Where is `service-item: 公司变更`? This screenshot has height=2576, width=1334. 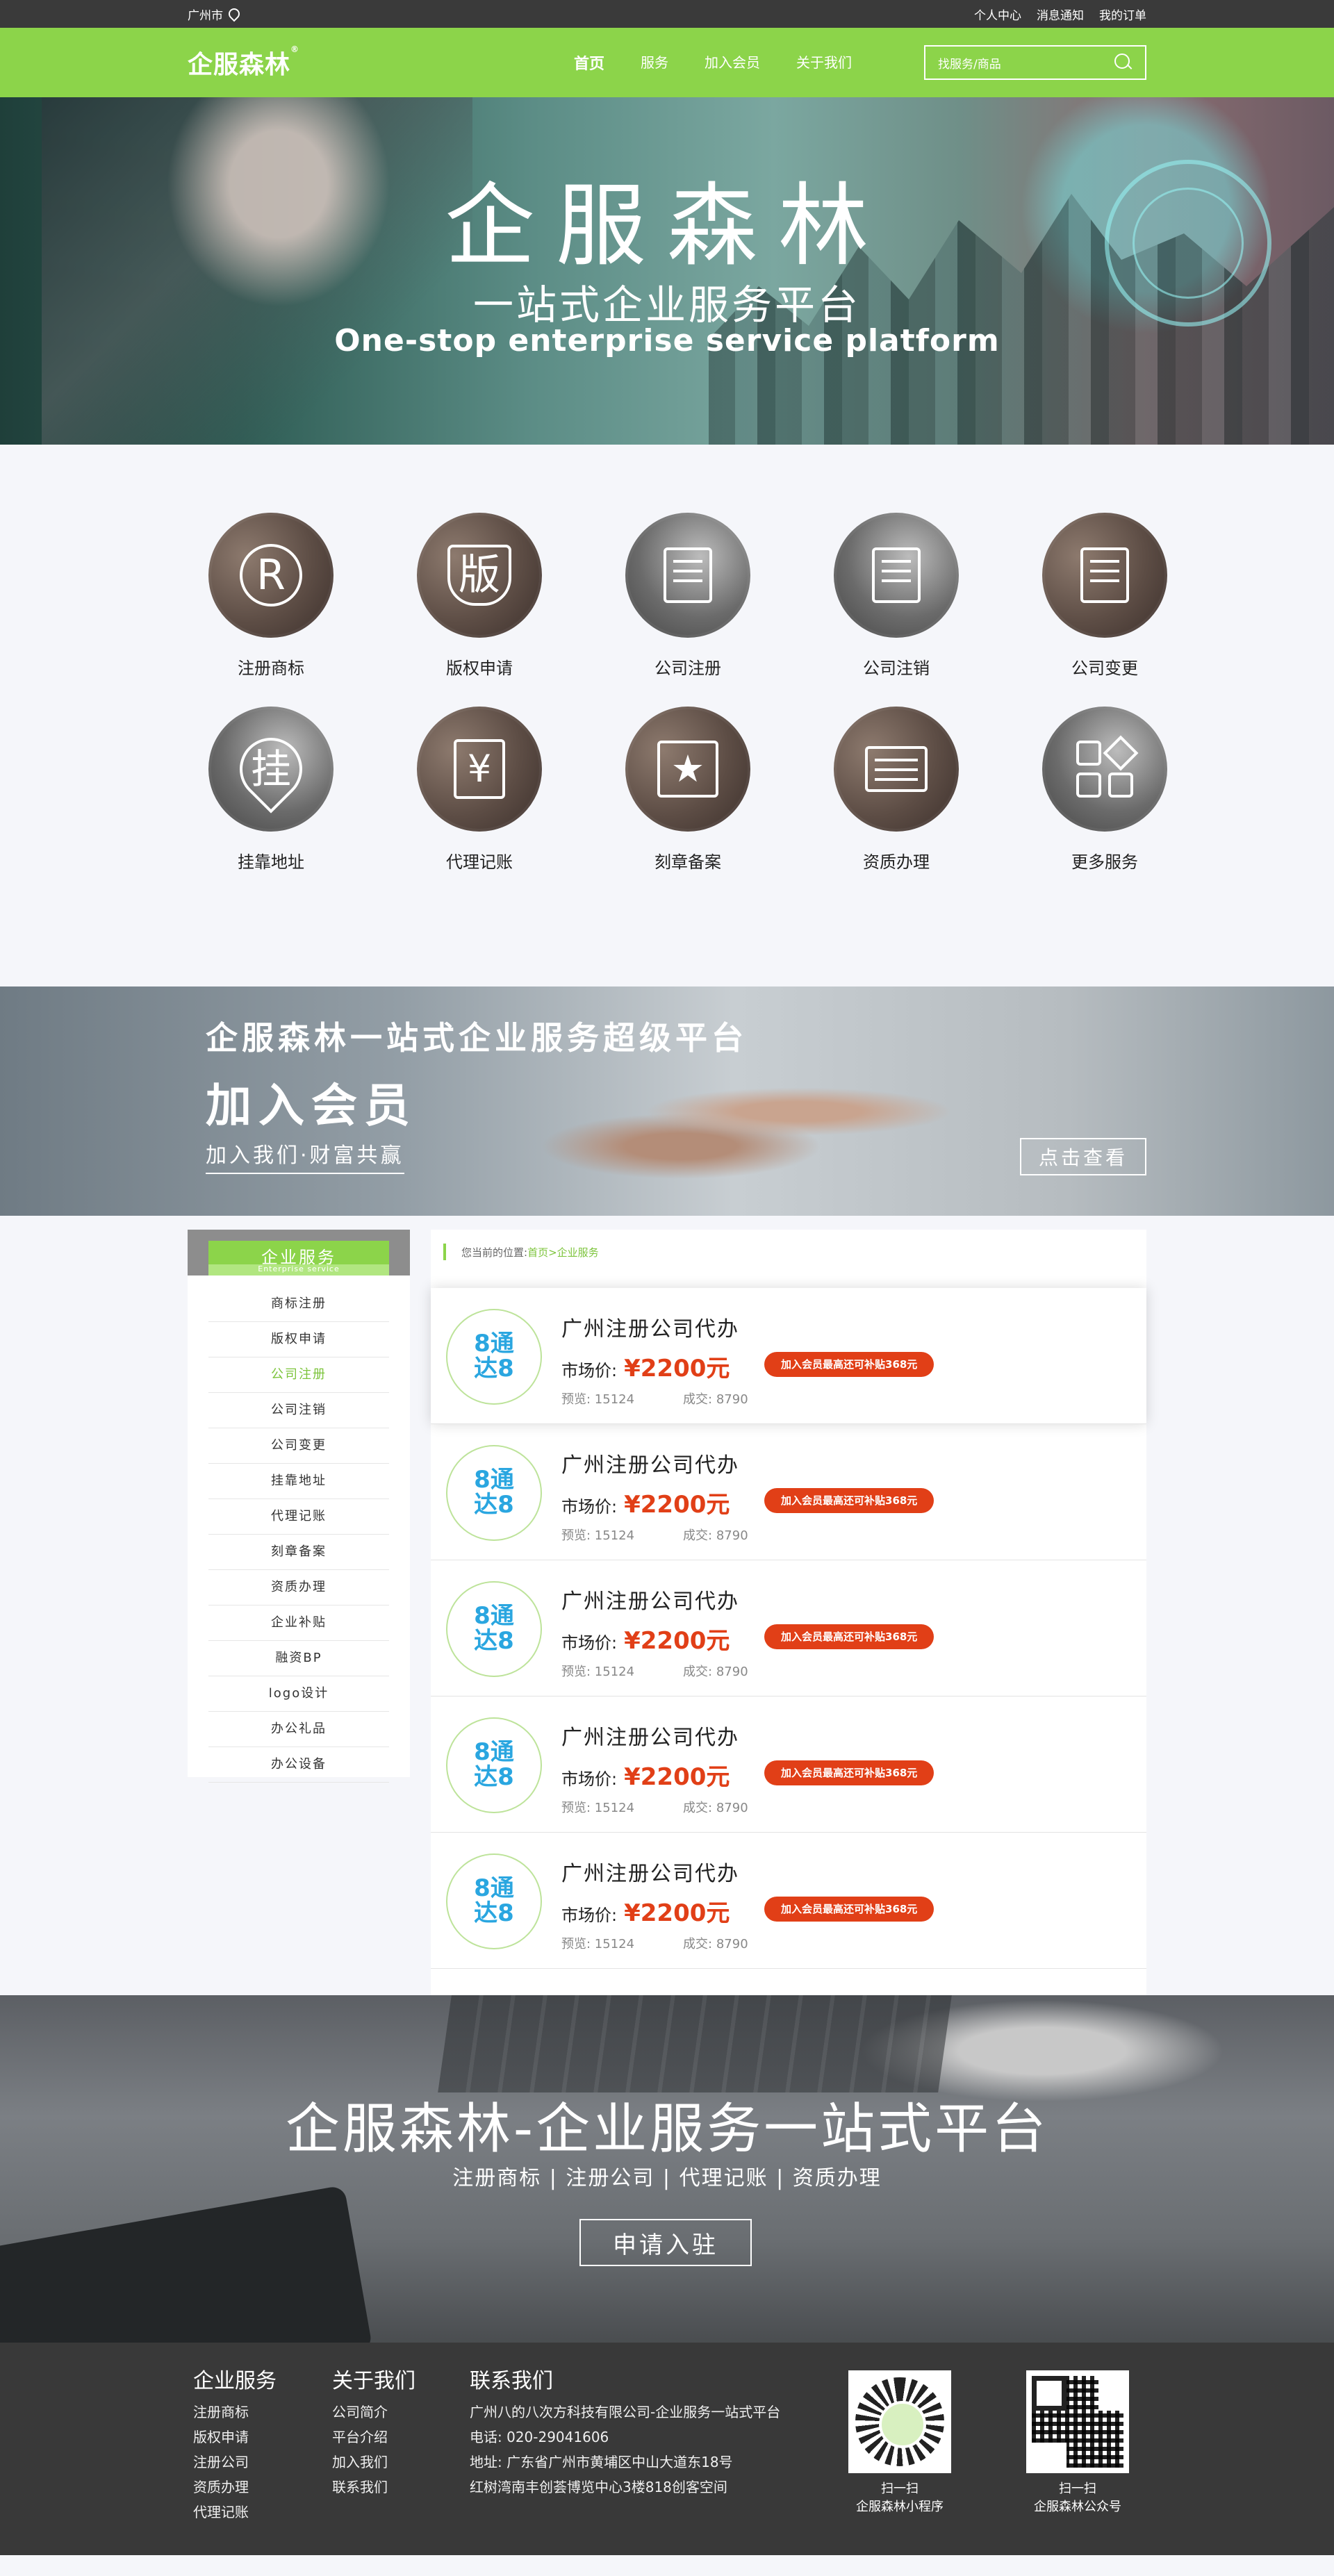 service-item: 公司变更 is located at coordinates (1104, 596).